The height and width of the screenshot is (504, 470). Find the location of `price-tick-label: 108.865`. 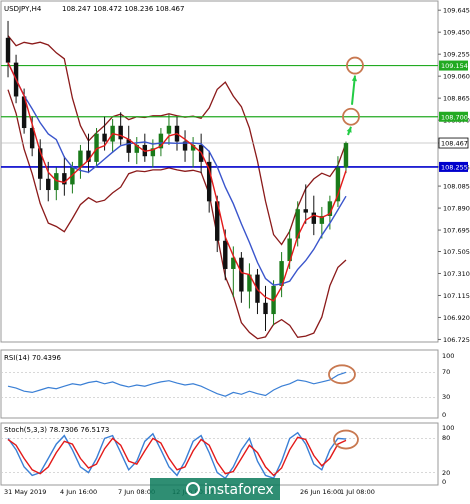

price-tick-label: 108.865 is located at coordinates (456, 99).